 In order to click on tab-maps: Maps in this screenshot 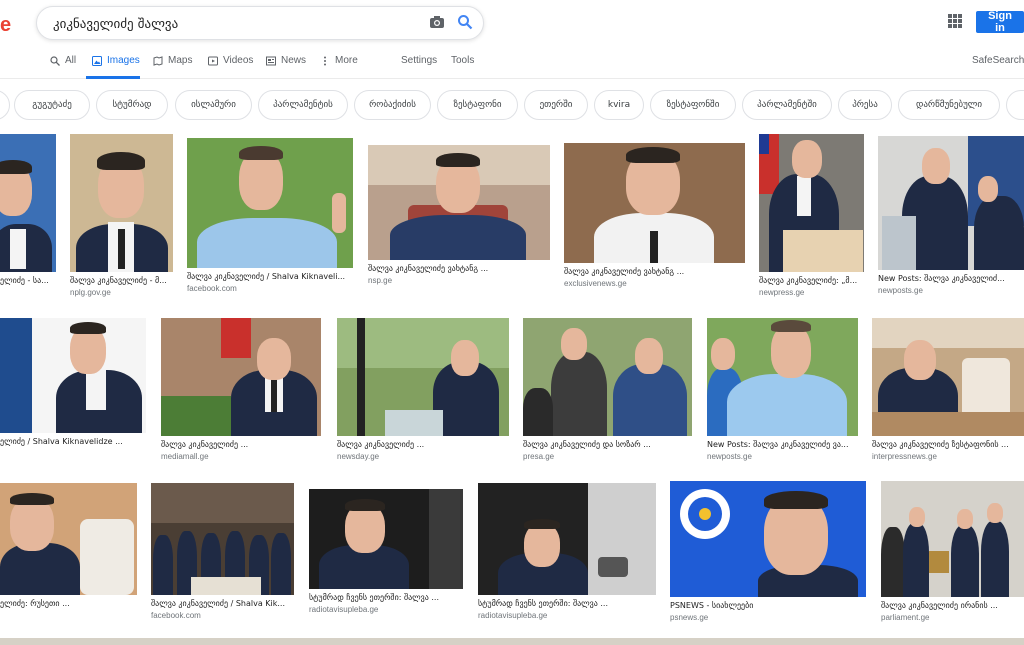, I will do `click(172, 60)`.